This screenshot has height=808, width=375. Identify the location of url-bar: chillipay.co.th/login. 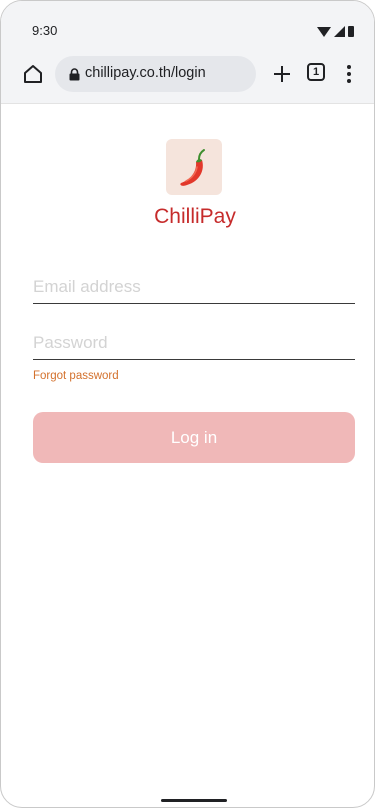
(155, 74).